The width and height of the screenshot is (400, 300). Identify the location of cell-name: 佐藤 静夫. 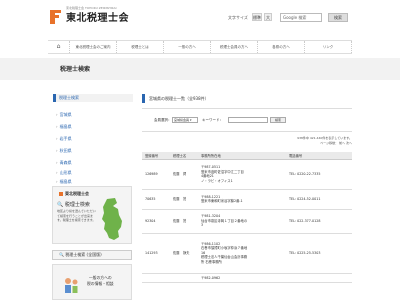
(184, 253).